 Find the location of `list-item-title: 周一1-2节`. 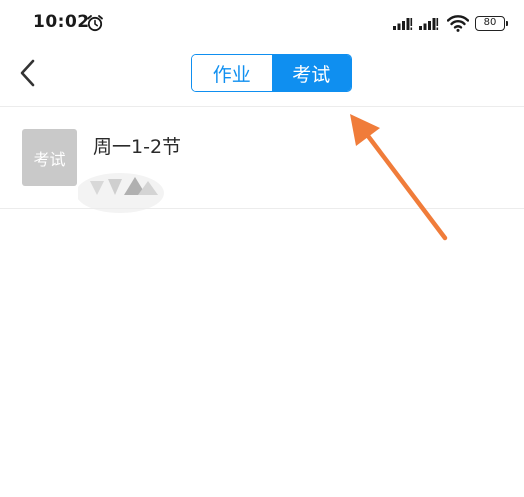

list-item-title: 周一1-2节 is located at coordinates (137, 147).